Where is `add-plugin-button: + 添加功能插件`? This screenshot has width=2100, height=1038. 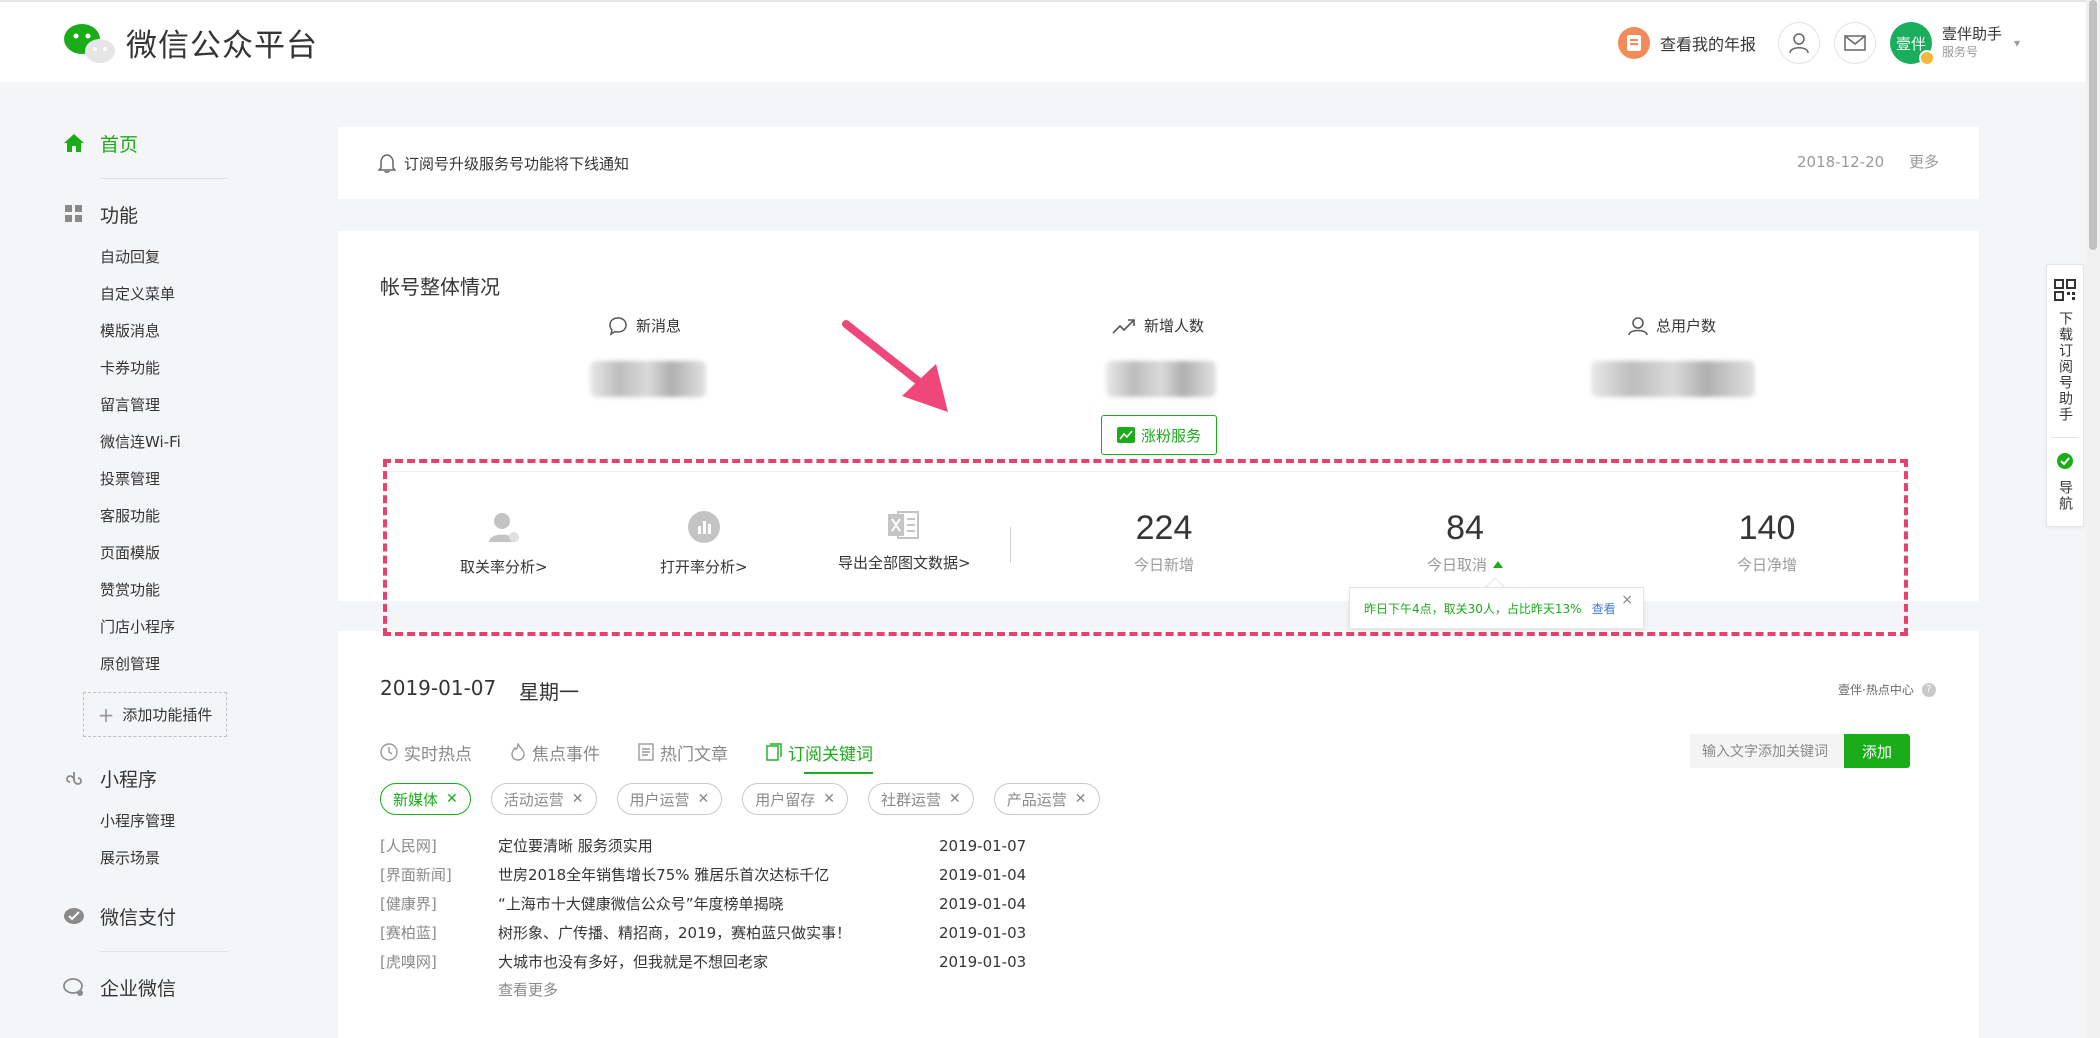
add-plugin-button: + 添加功能插件 is located at coordinates (155, 714).